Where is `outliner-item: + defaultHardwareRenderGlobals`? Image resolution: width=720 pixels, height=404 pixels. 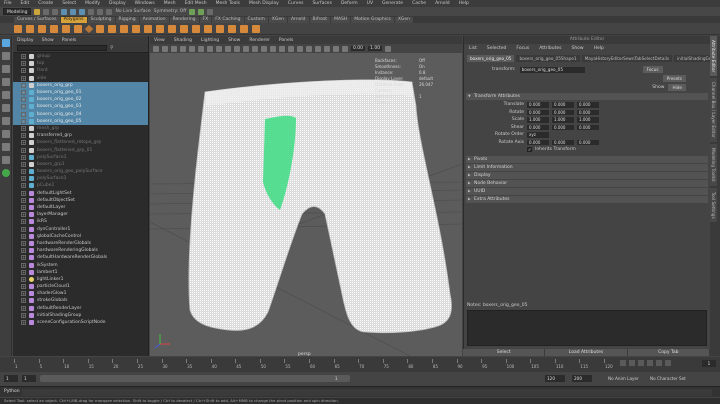
outliner-item: + defaultHardwareRenderGlobals is located at coordinates (80, 257).